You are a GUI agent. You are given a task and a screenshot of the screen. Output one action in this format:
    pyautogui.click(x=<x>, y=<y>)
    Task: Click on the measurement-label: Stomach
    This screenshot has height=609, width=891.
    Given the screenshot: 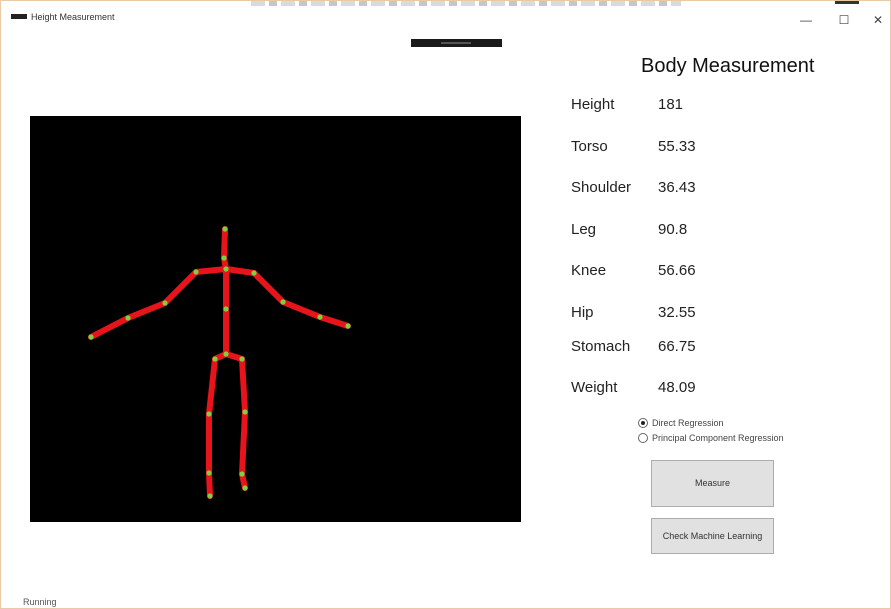 What is the action you would take?
    pyautogui.click(x=601, y=346)
    